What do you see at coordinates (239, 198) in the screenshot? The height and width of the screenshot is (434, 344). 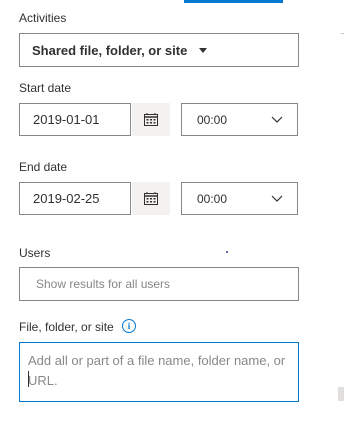 I see `end-time-dropdown: 00:00` at bounding box center [239, 198].